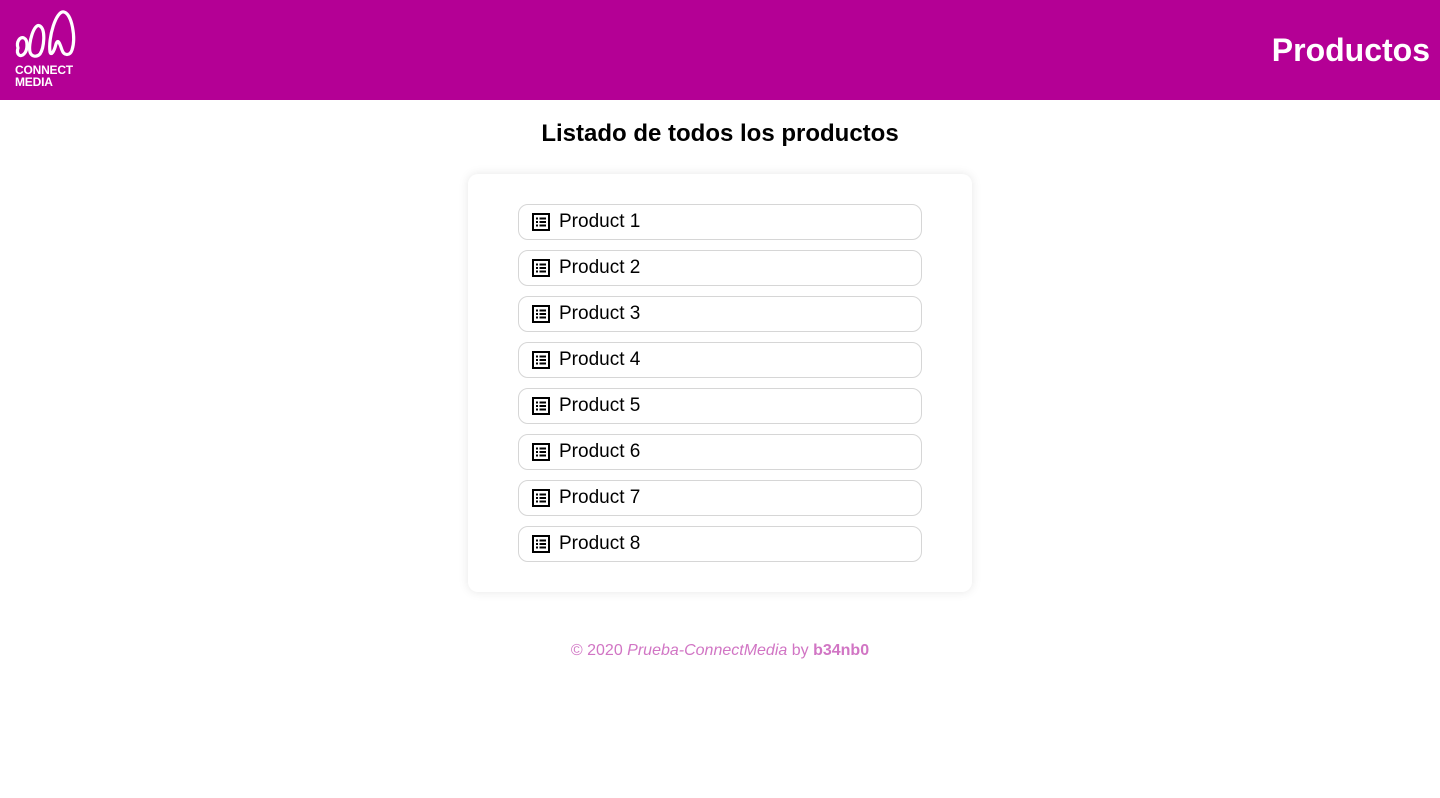 The height and width of the screenshot is (798, 1440). Describe the element at coordinates (600, 359) in the screenshot. I see `product-item-label: Product 4` at that location.